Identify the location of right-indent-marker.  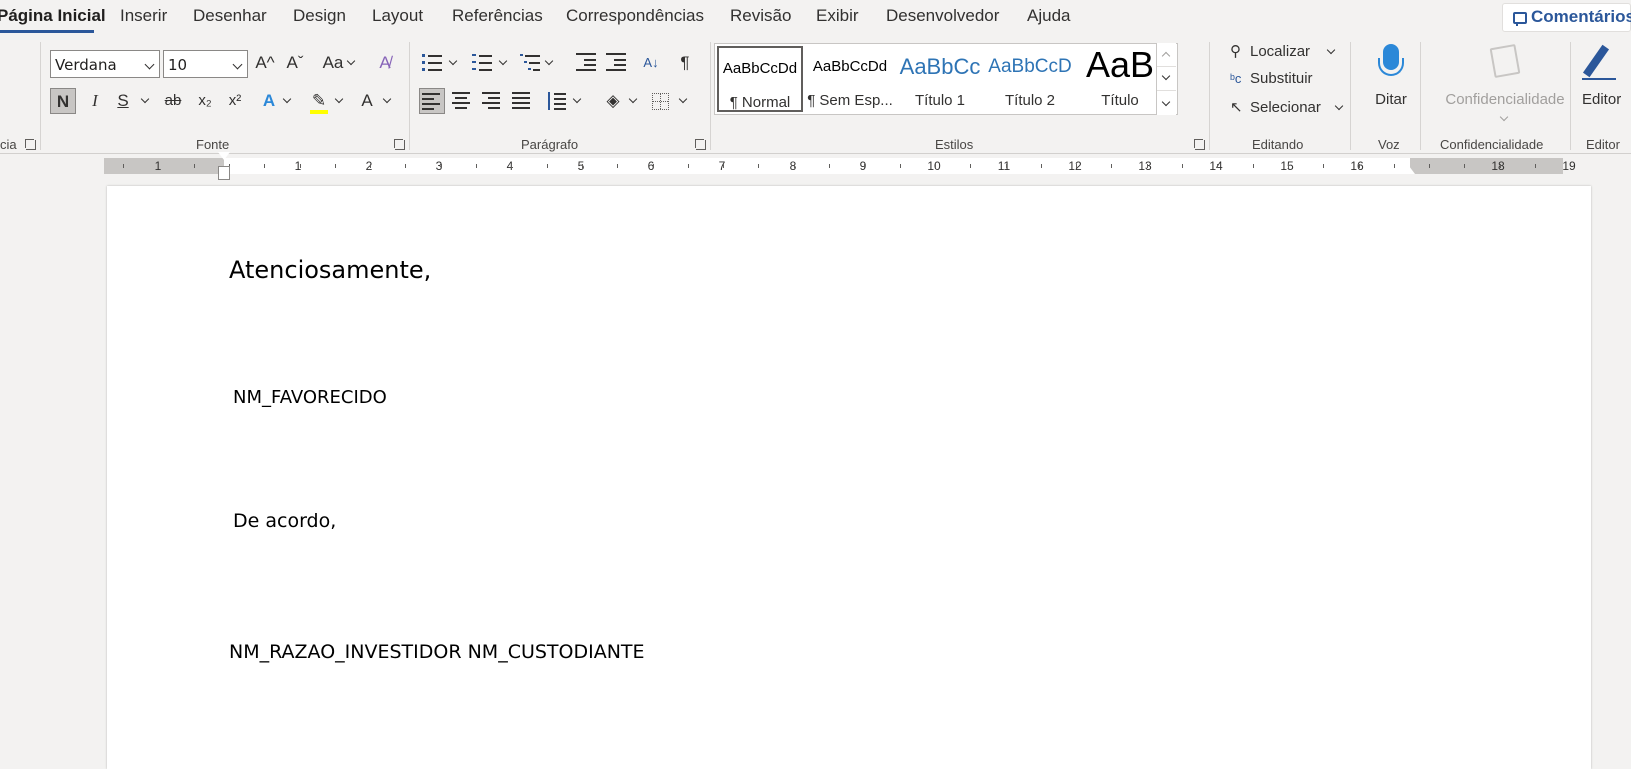
(1409, 170).